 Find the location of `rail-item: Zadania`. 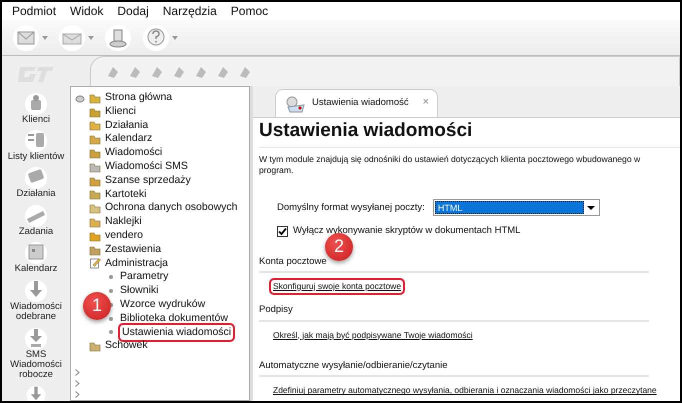

rail-item: Zadania is located at coordinates (36, 232).